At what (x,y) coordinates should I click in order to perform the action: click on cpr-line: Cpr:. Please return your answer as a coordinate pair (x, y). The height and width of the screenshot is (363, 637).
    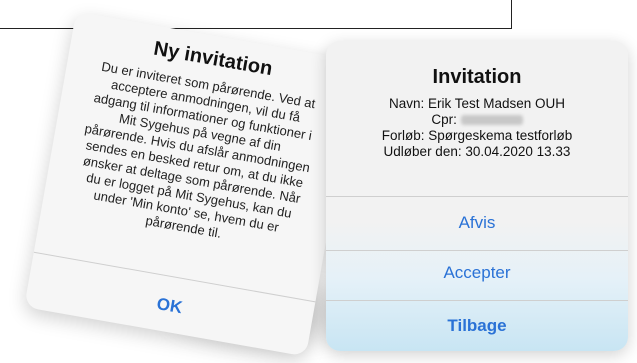
    Looking at the image, I should click on (477, 120).